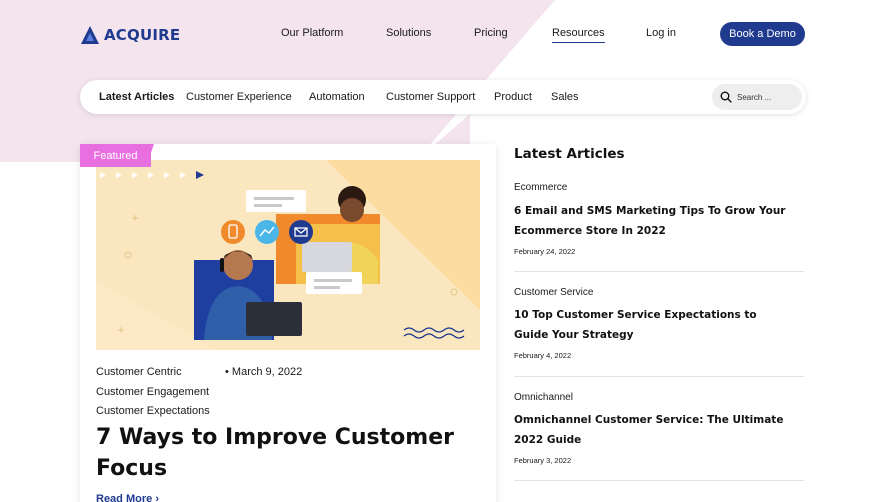 This screenshot has width=885, height=502. What do you see at coordinates (150, 155) in the screenshot?
I see `featured-badge-notch` at bounding box center [150, 155].